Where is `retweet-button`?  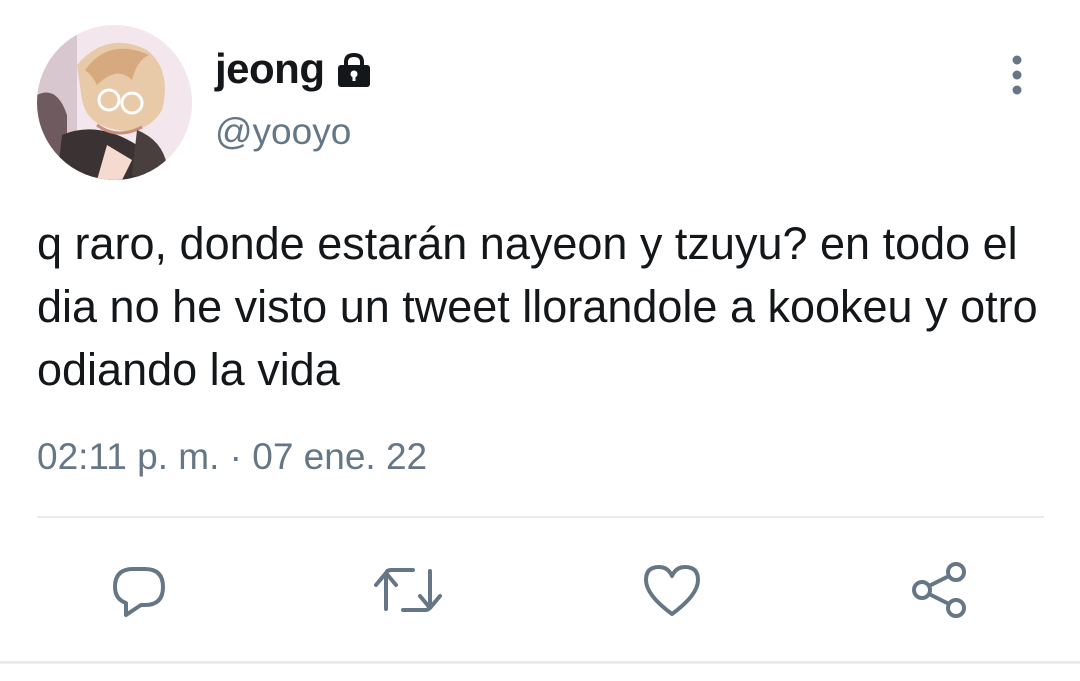 retweet-button is located at coordinates (407, 590).